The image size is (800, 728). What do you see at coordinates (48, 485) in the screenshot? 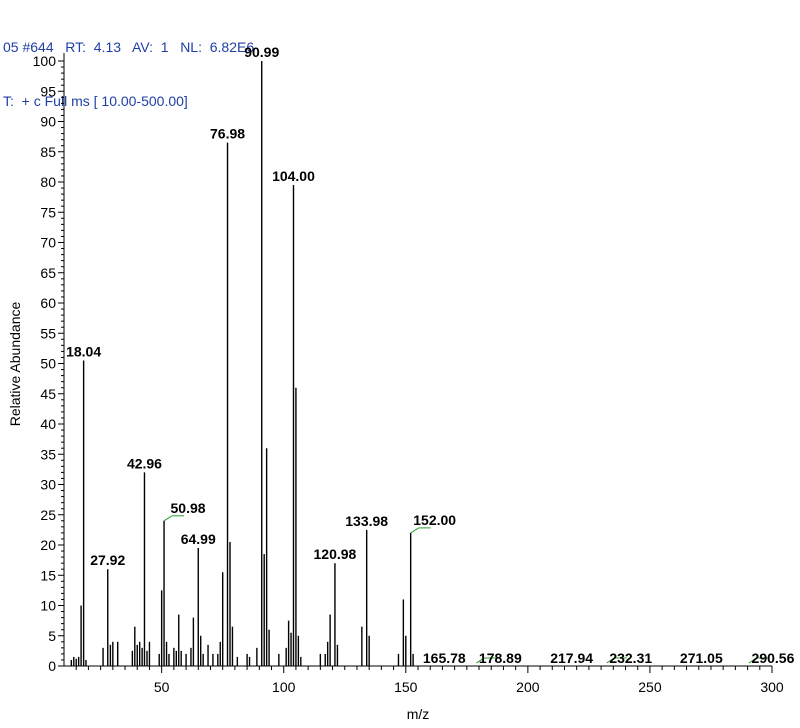
I see `y-tick-label: 30` at bounding box center [48, 485].